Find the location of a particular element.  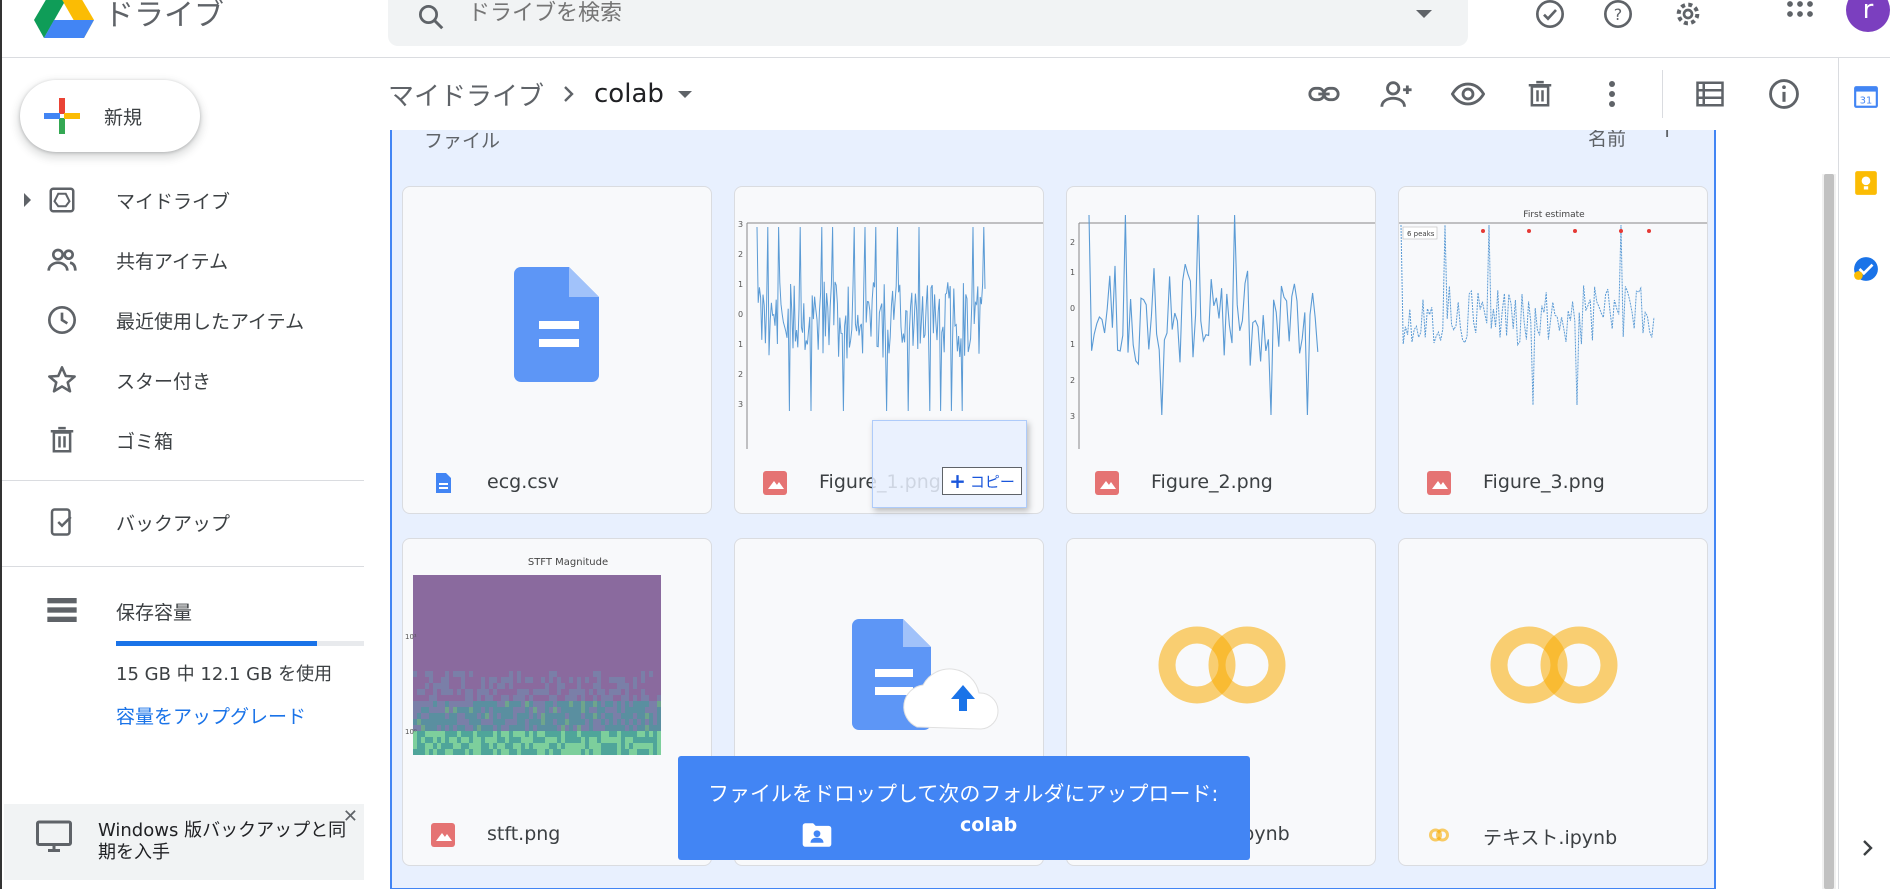

file-card: 210123 Figure_2.png is located at coordinates (1221, 350).